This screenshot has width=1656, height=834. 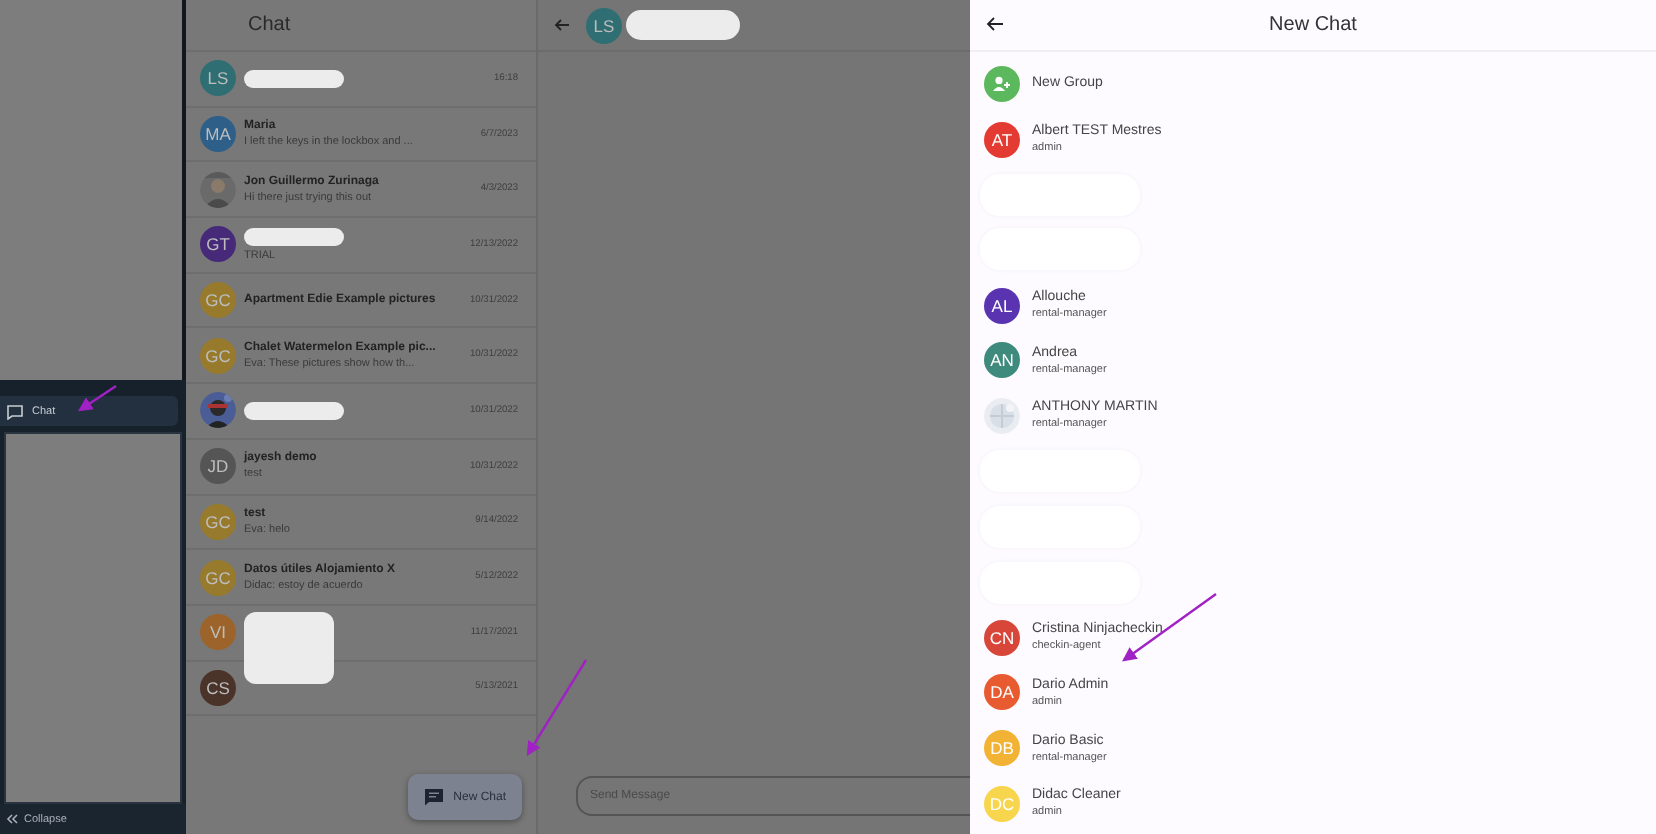 I want to click on panel-title: New Chat, so click(x=1313, y=25).